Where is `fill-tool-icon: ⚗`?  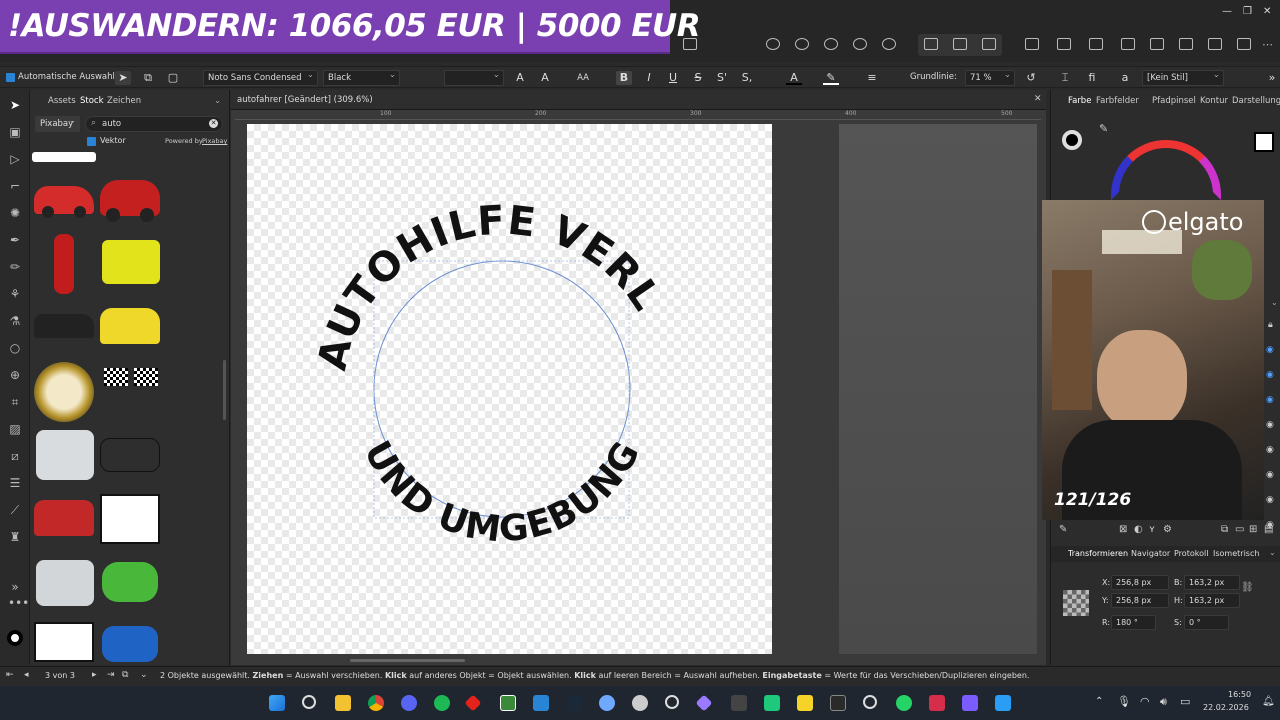 fill-tool-icon: ⚗ is located at coordinates (15, 321).